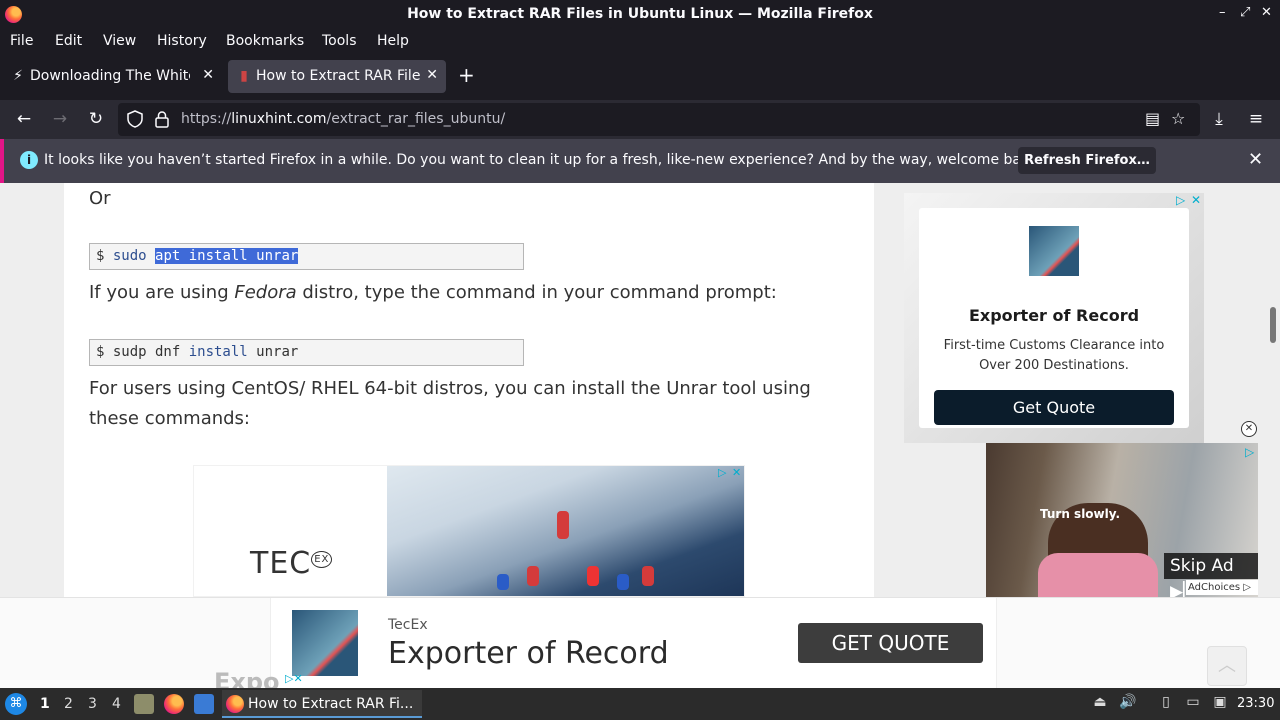 The image size is (1280, 720). Describe the element at coordinates (1166, 703) in the screenshot. I see `clipboard-icon: ▯` at that location.